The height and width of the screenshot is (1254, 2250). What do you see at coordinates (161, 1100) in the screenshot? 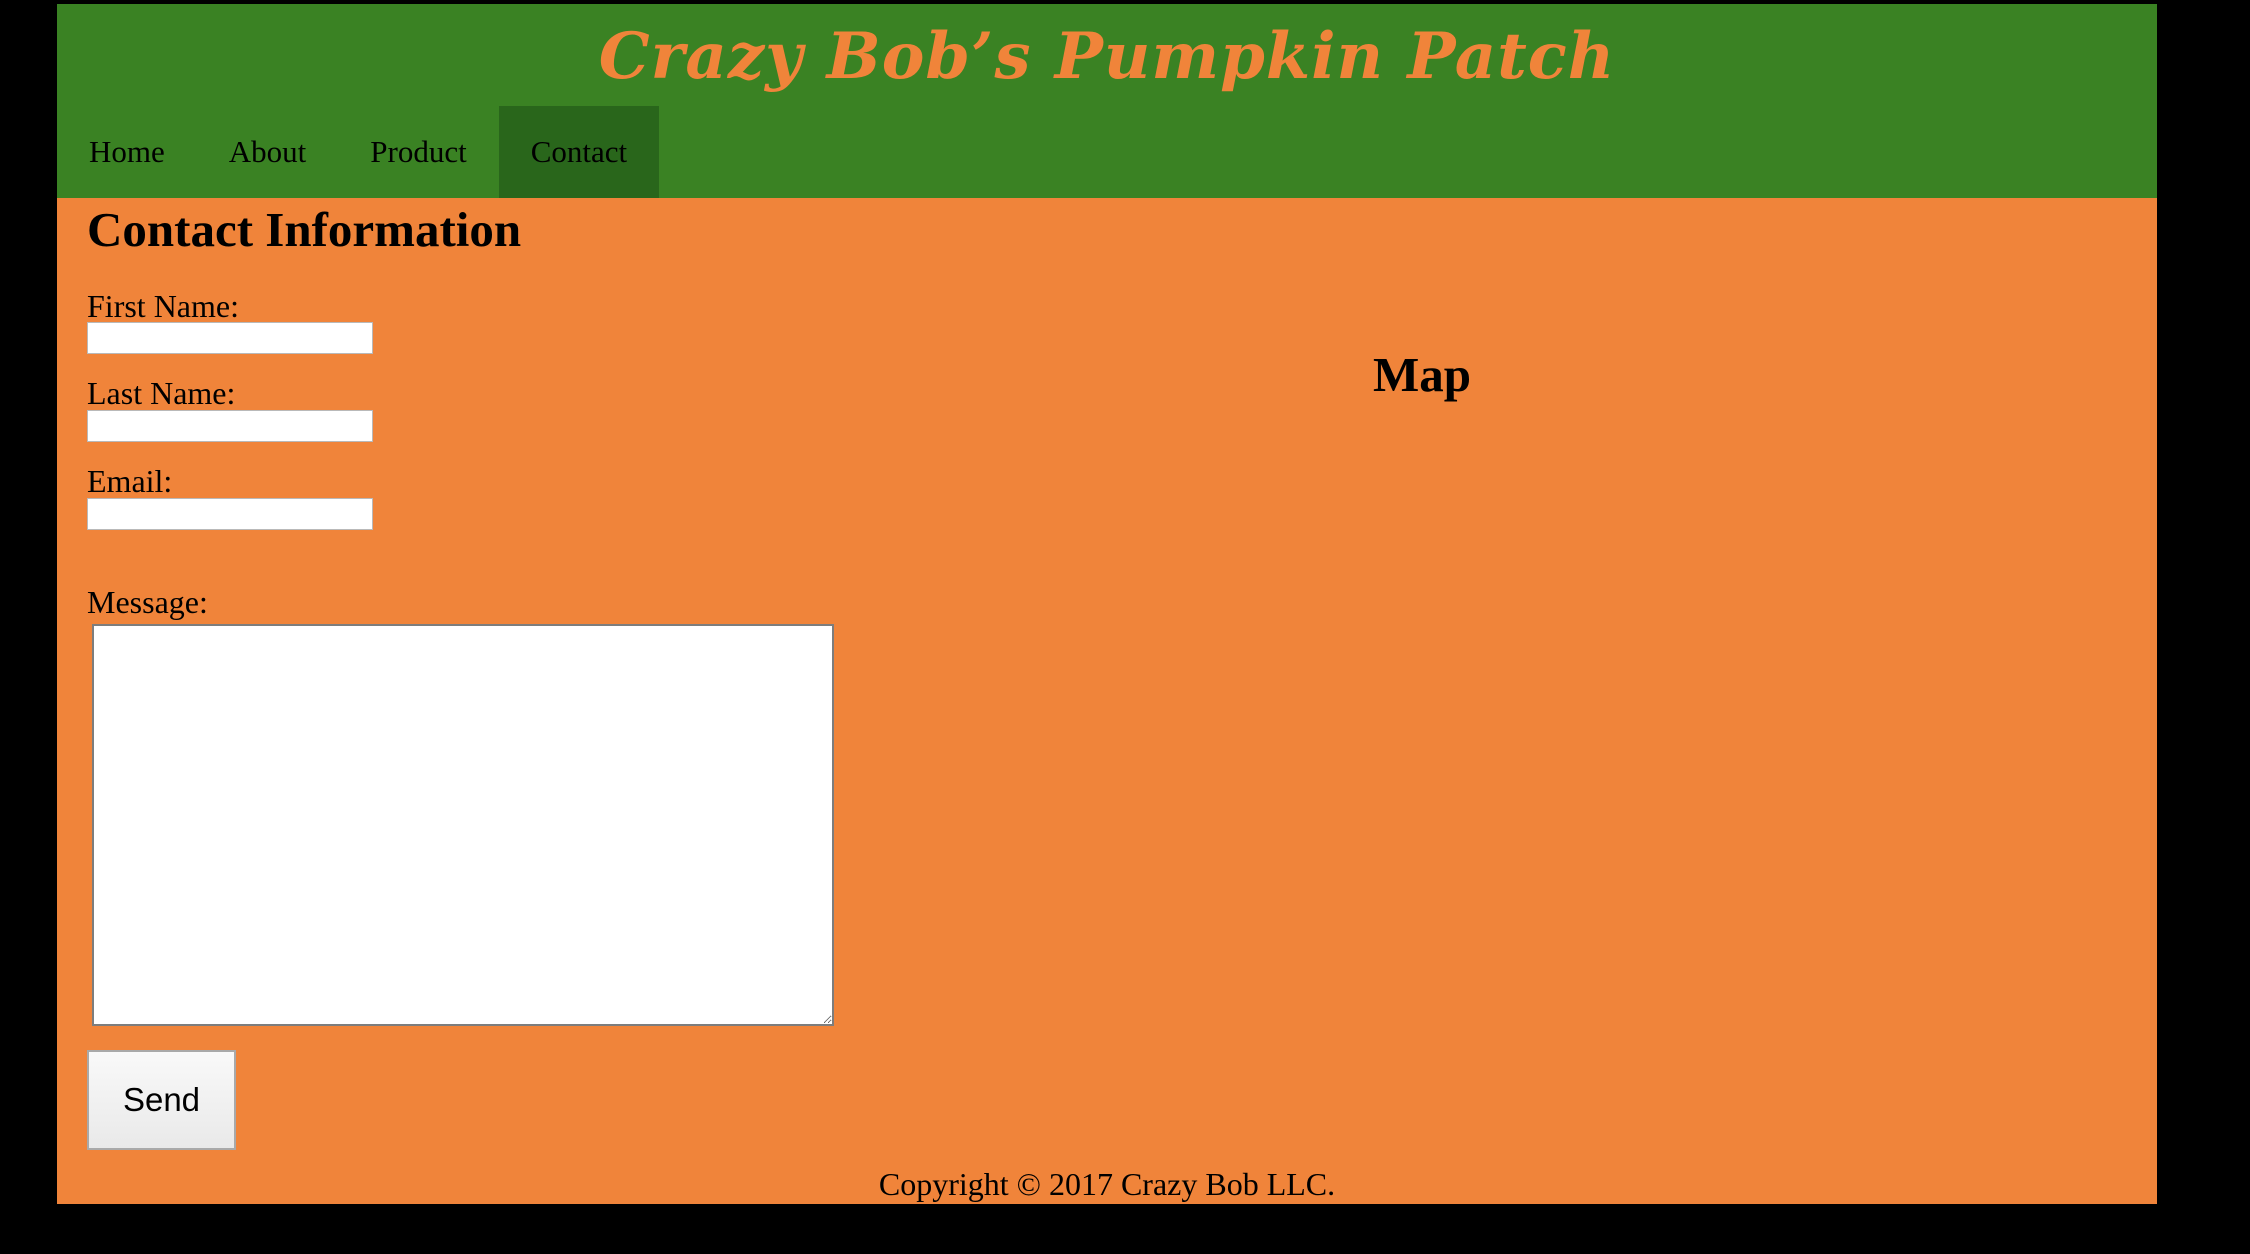
I see `send-button: Send` at bounding box center [161, 1100].